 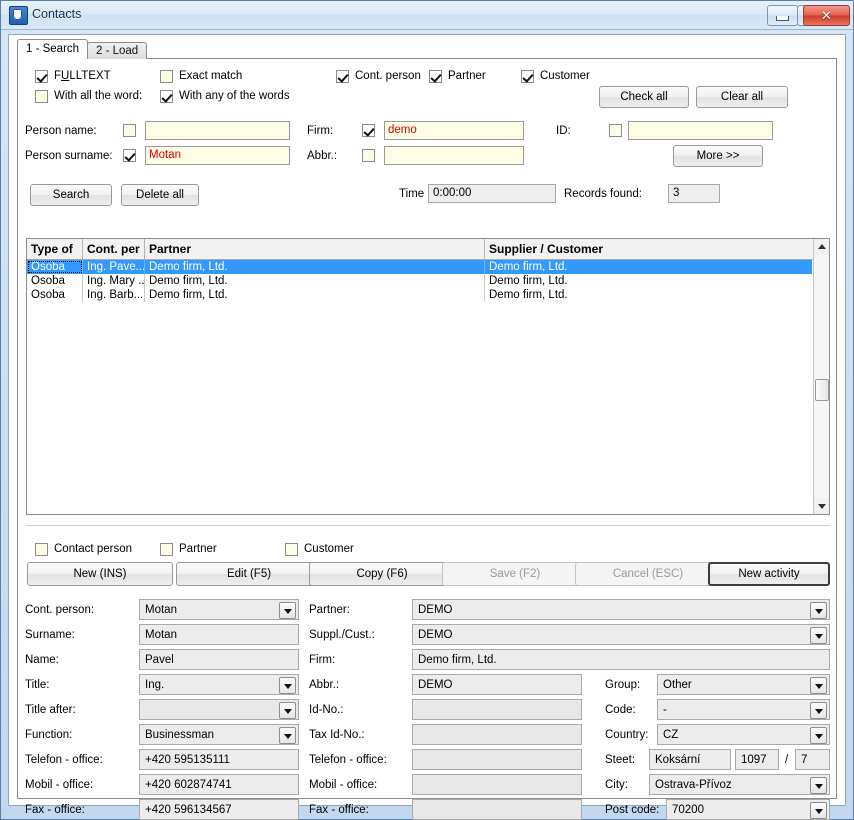 What do you see at coordinates (217, 155) in the screenshot?
I see `input-person-surname: Motan` at bounding box center [217, 155].